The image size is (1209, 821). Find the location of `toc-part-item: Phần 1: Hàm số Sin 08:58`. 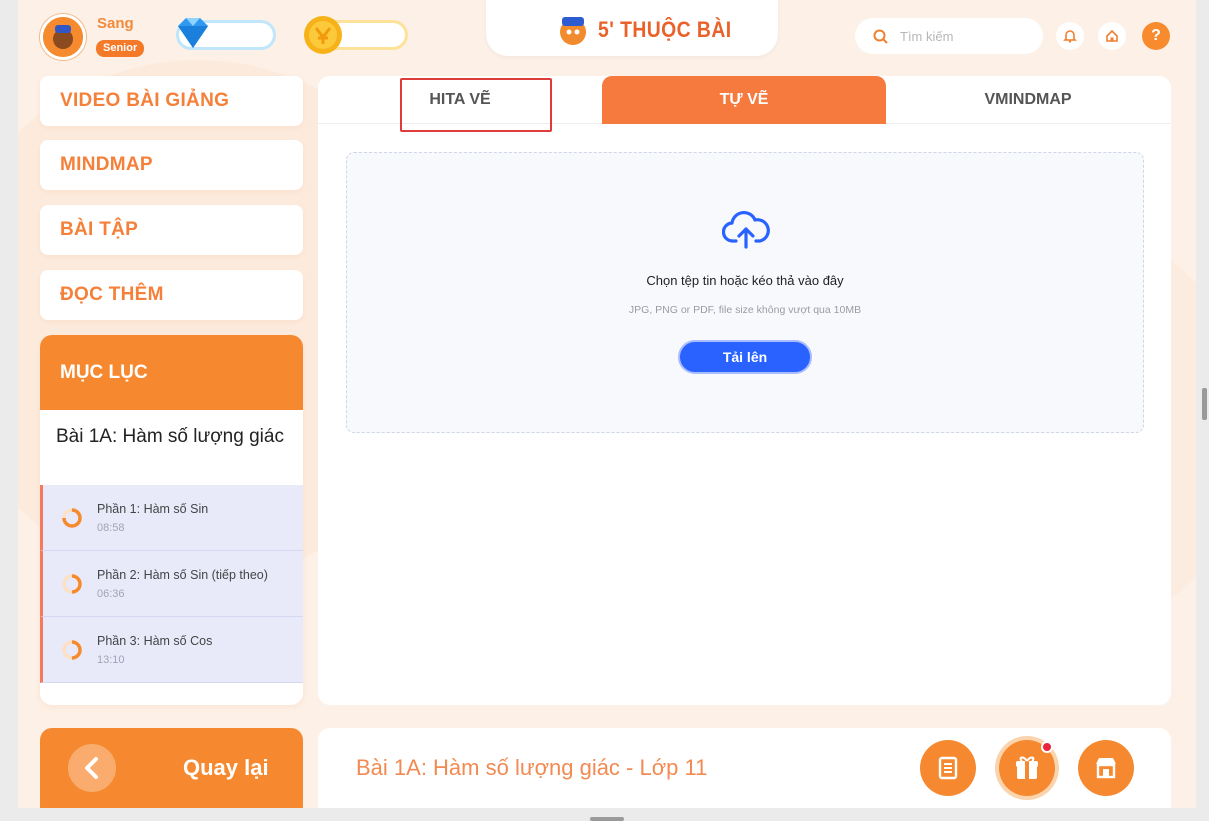

toc-part-item: Phần 1: Hàm số Sin 08:58 is located at coordinates (171, 518).